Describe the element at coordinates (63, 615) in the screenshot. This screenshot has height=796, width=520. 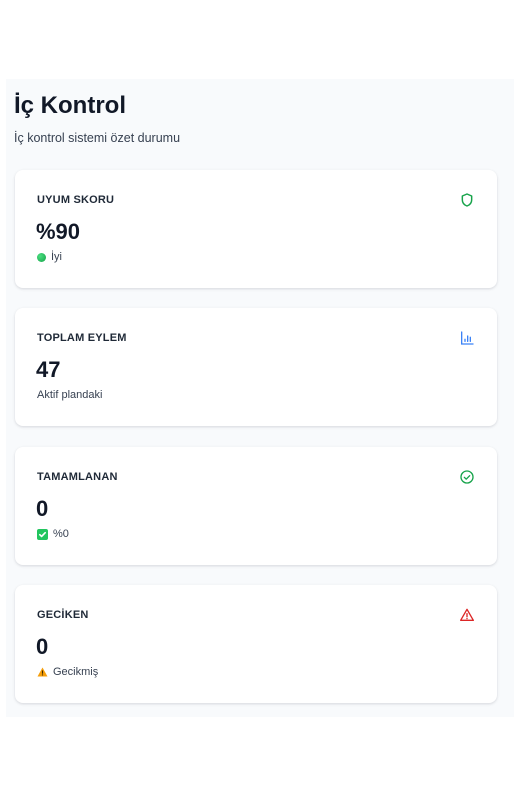
I see `card-label: GECİKEN` at that location.